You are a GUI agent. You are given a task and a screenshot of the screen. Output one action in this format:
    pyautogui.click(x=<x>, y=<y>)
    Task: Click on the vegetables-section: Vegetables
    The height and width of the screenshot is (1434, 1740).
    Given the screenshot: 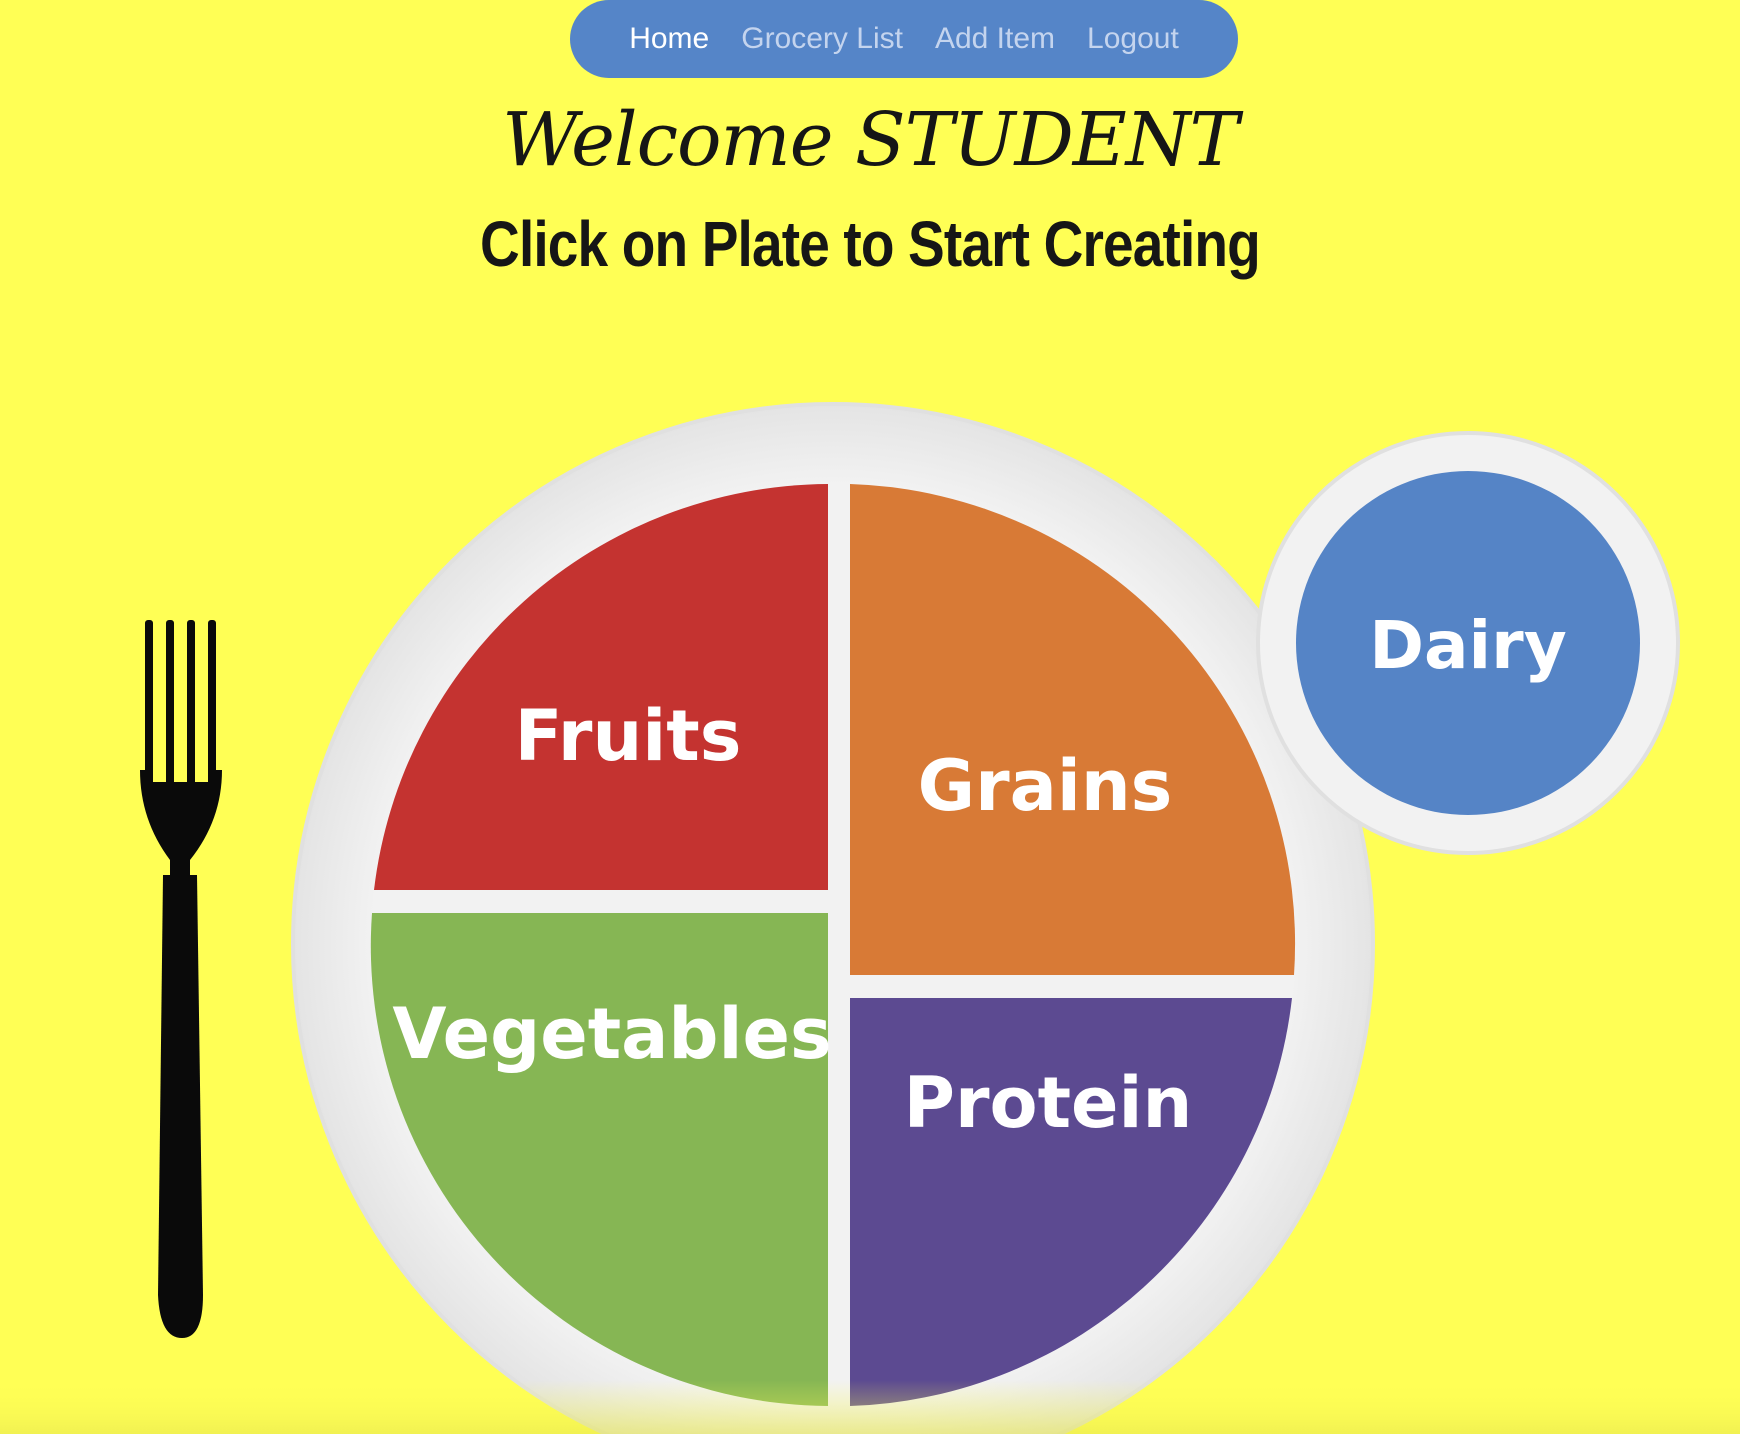 What is the action you would take?
    pyautogui.click(x=601, y=1159)
    